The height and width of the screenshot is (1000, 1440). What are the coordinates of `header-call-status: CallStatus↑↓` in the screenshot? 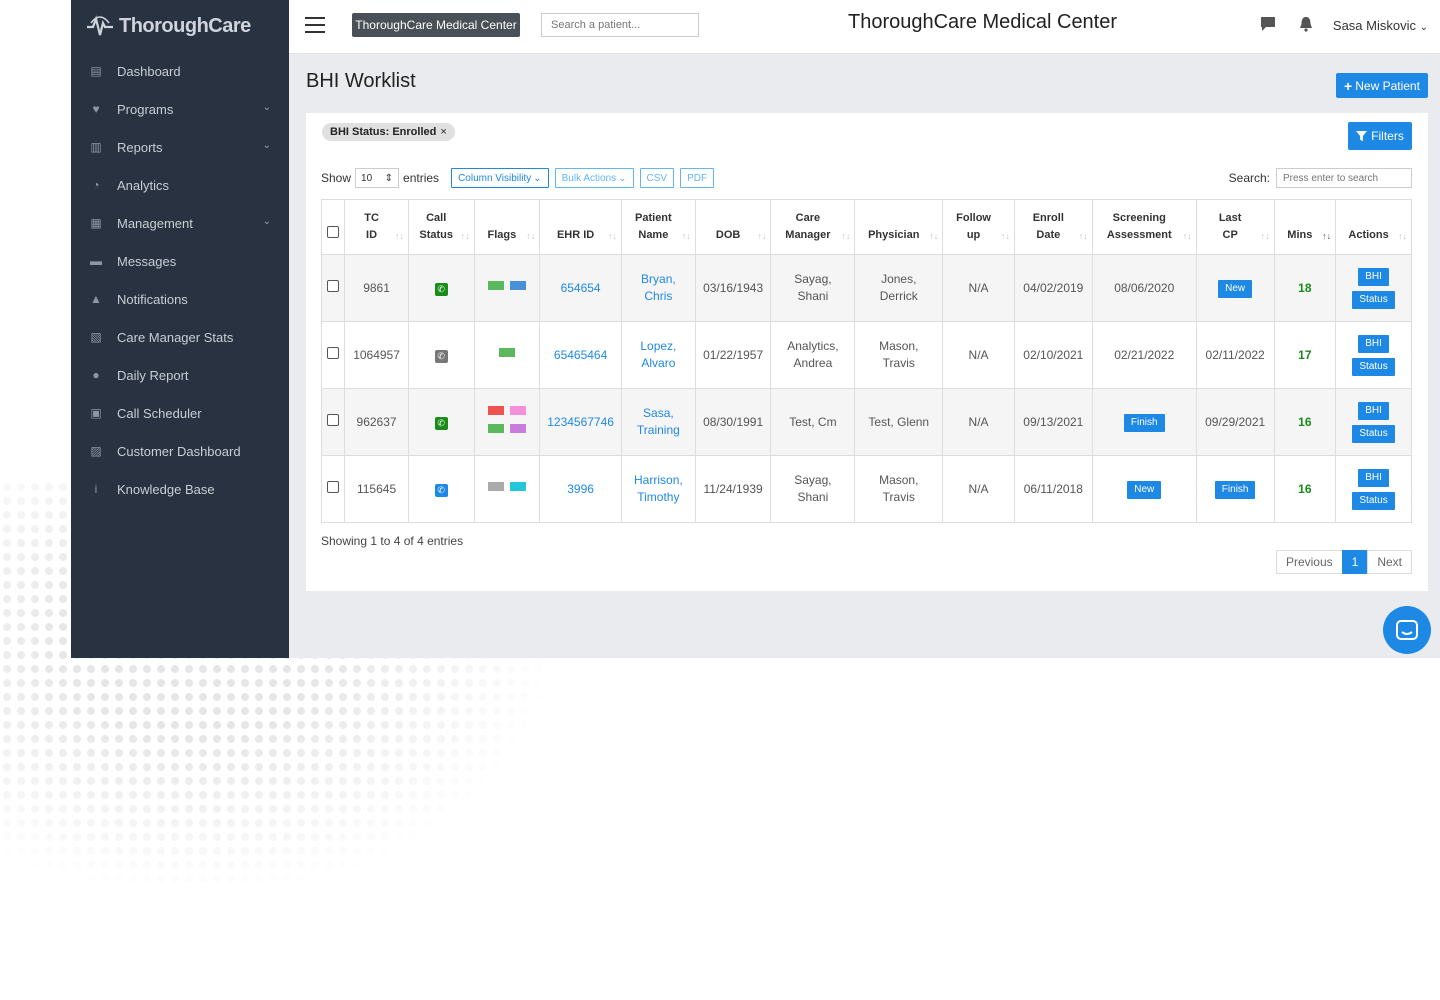 It's located at (441, 227).